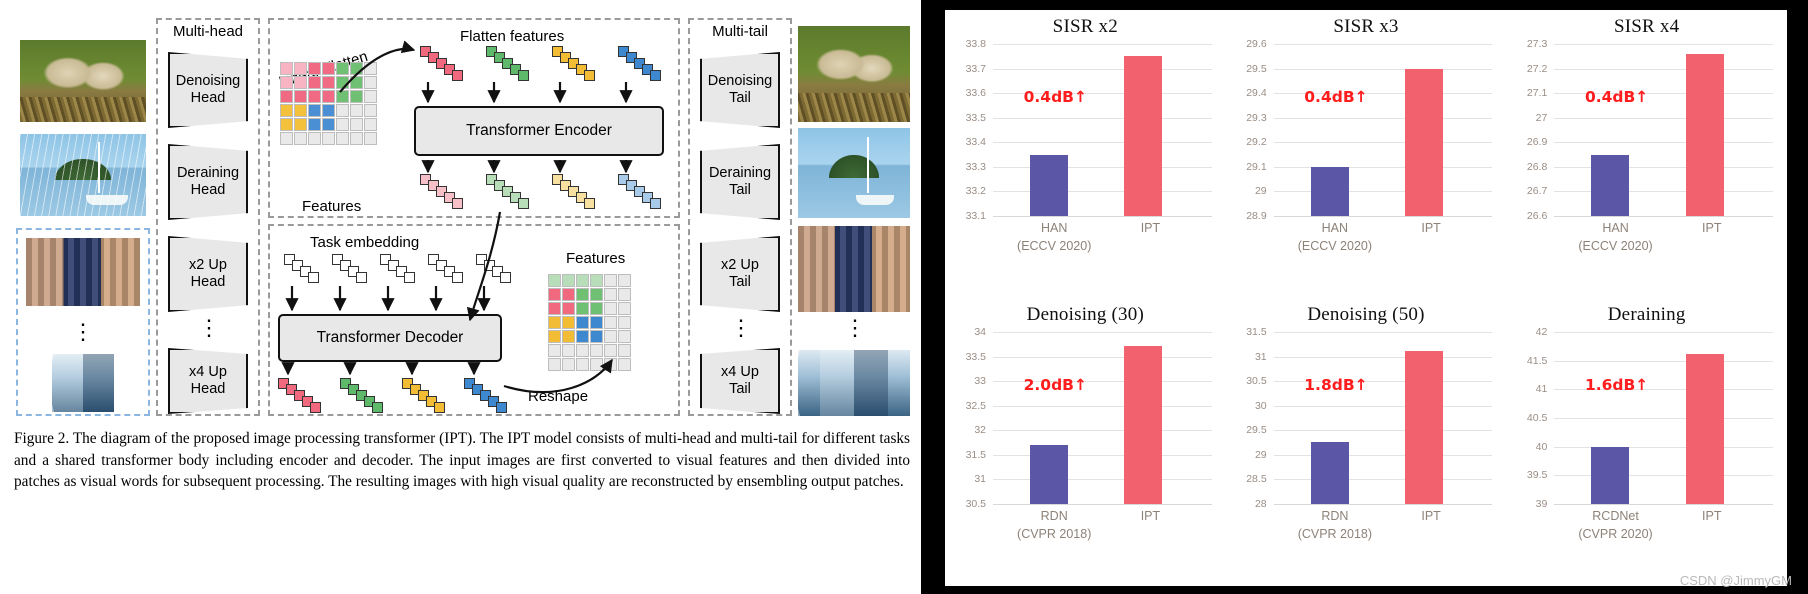  Describe the element at coordinates (980, 332) in the screenshot. I see `y-axis-tick: 34` at that location.